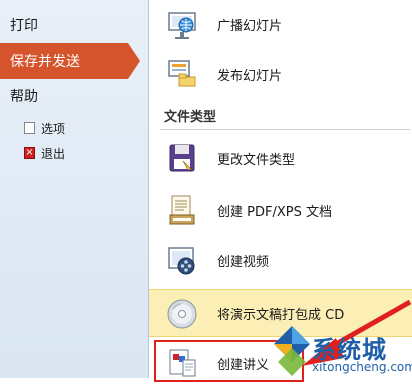 The image size is (412, 387). Describe the element at coordinates (181, 261) in the screenshot. I see `create-video-icon` at that location.